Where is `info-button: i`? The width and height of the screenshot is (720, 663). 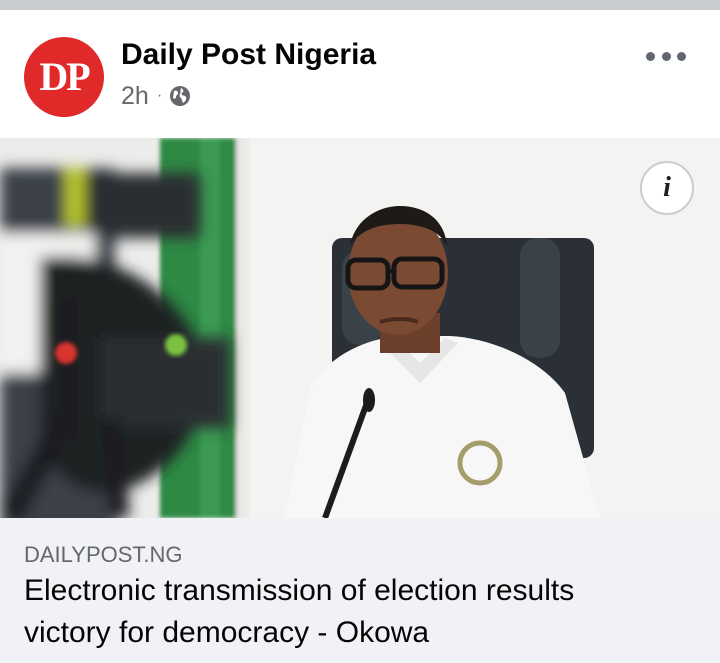 info-button: i is located at coordinates (667, 188).